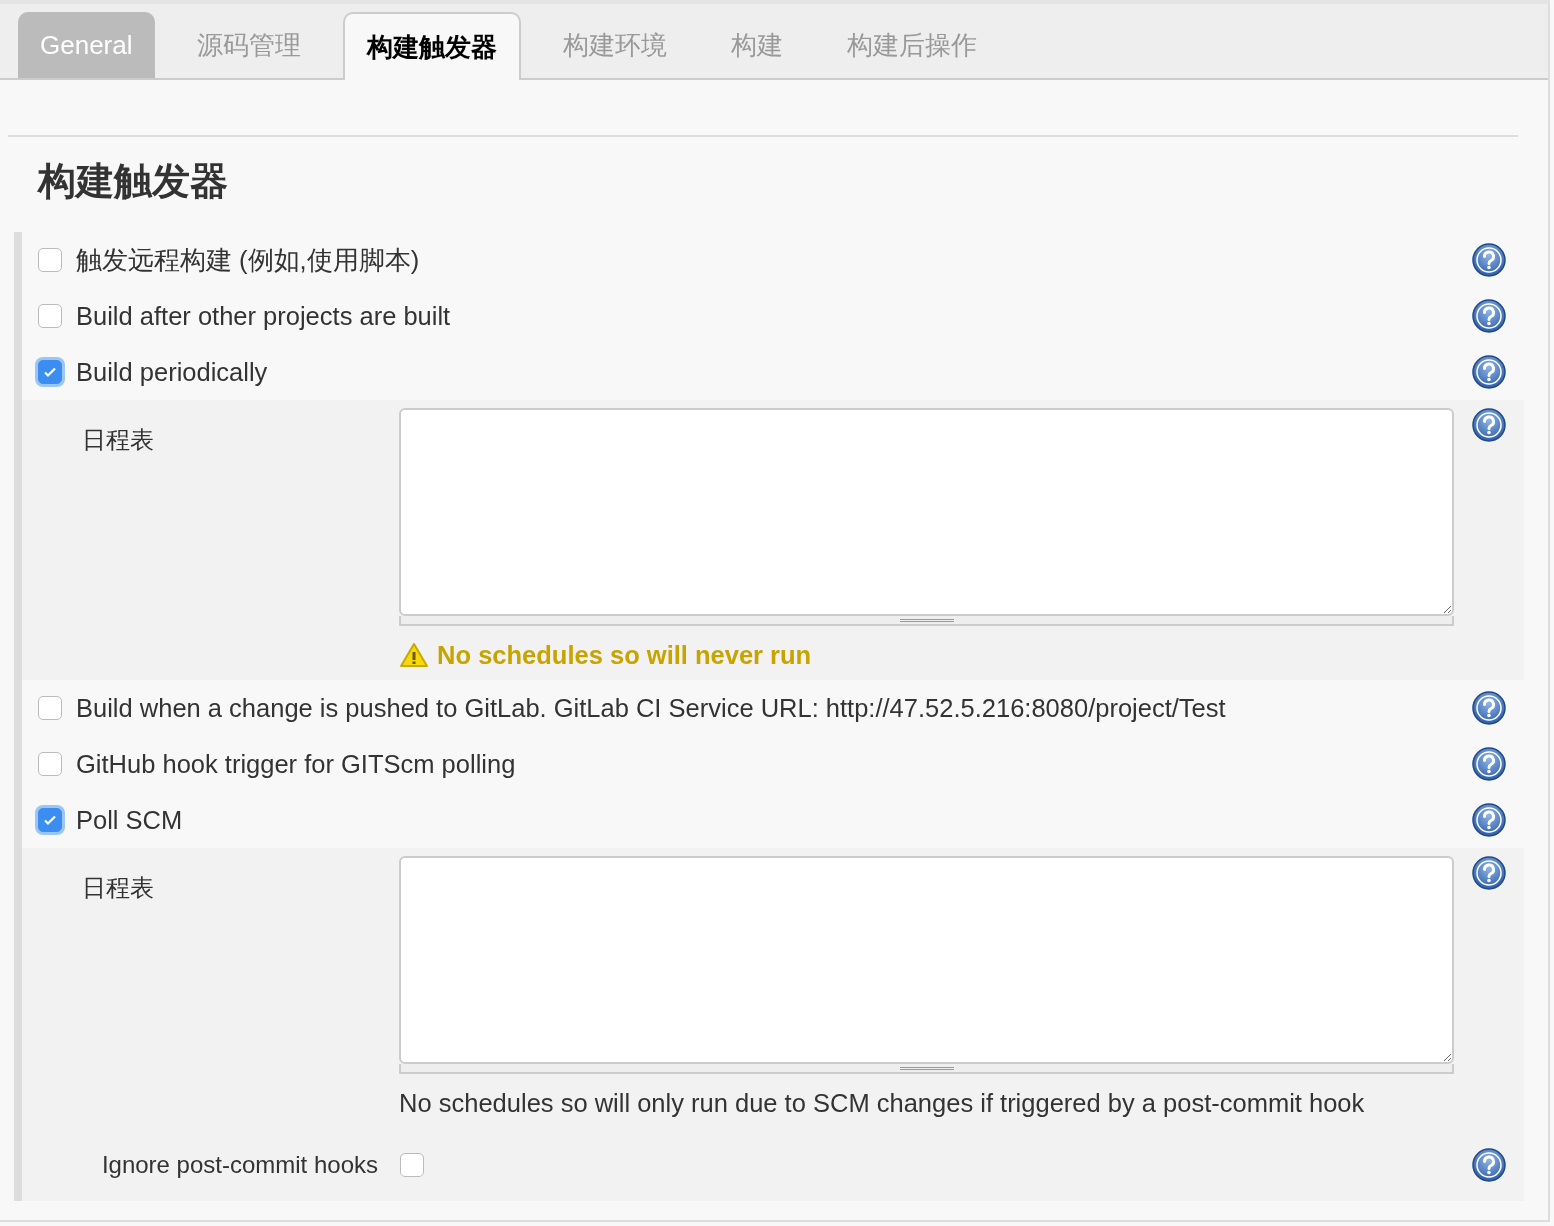  Describe the element at coordinates (248, 45) in the screenshot. I see `tab: 源码管理` at that location.